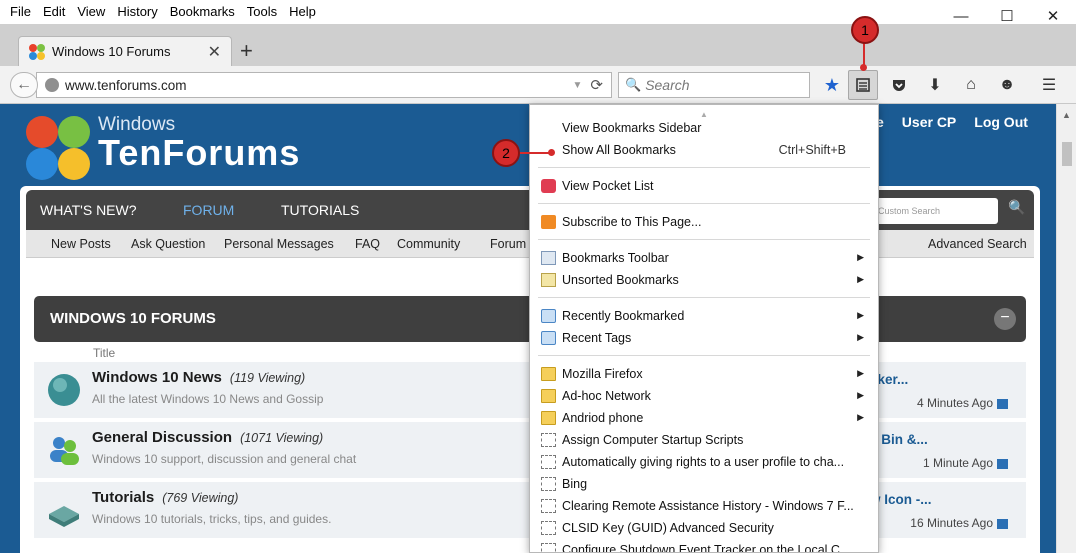 The width and height of the screenshot is (1076, 553). I want to click on back-button: ←, so click(24, 85).